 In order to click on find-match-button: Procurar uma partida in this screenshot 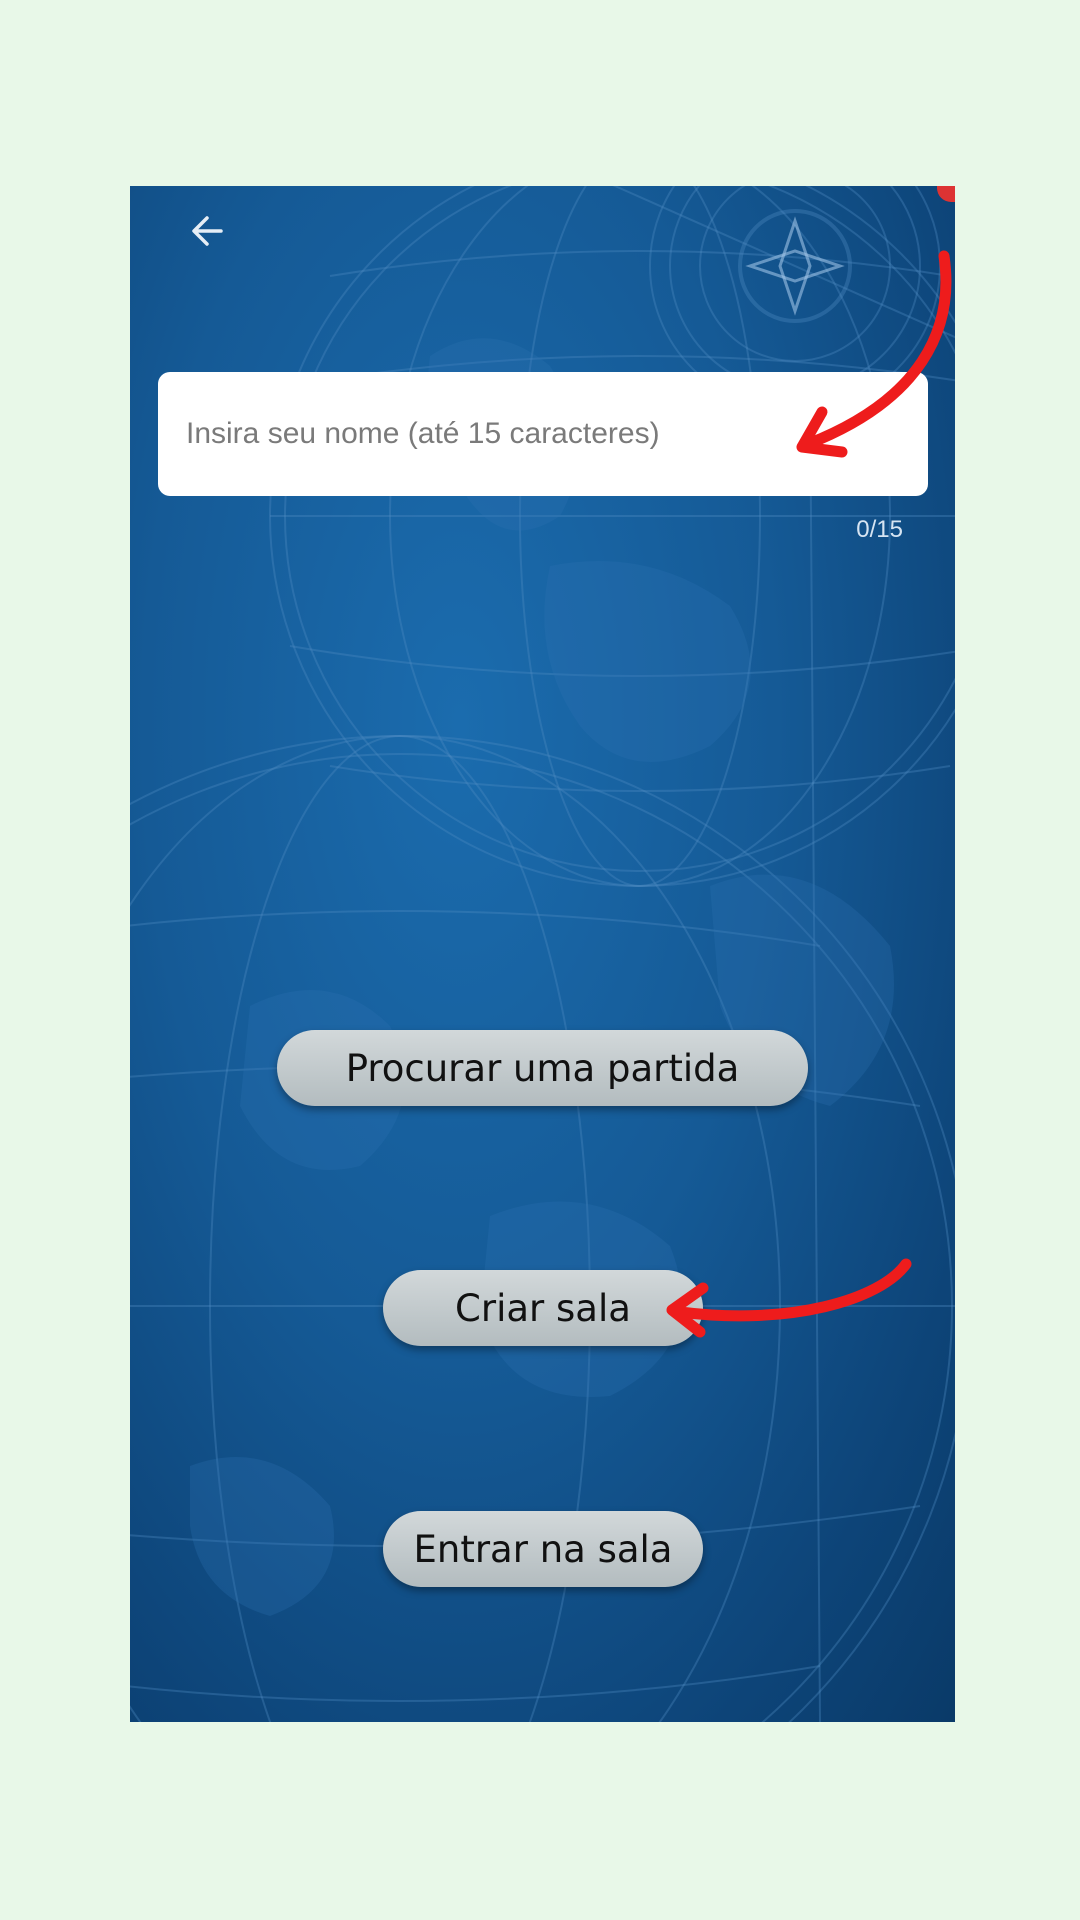, I will do `click(542, 1068)`.